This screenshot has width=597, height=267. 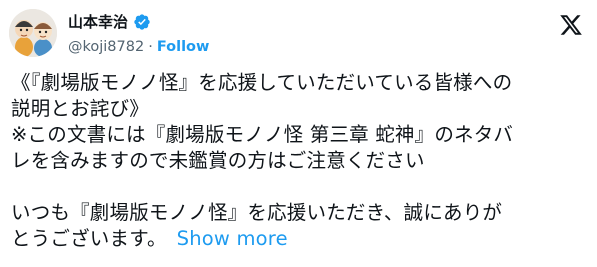 I want to click on tweet-line: とうございます。, so click(x=89, y=238).